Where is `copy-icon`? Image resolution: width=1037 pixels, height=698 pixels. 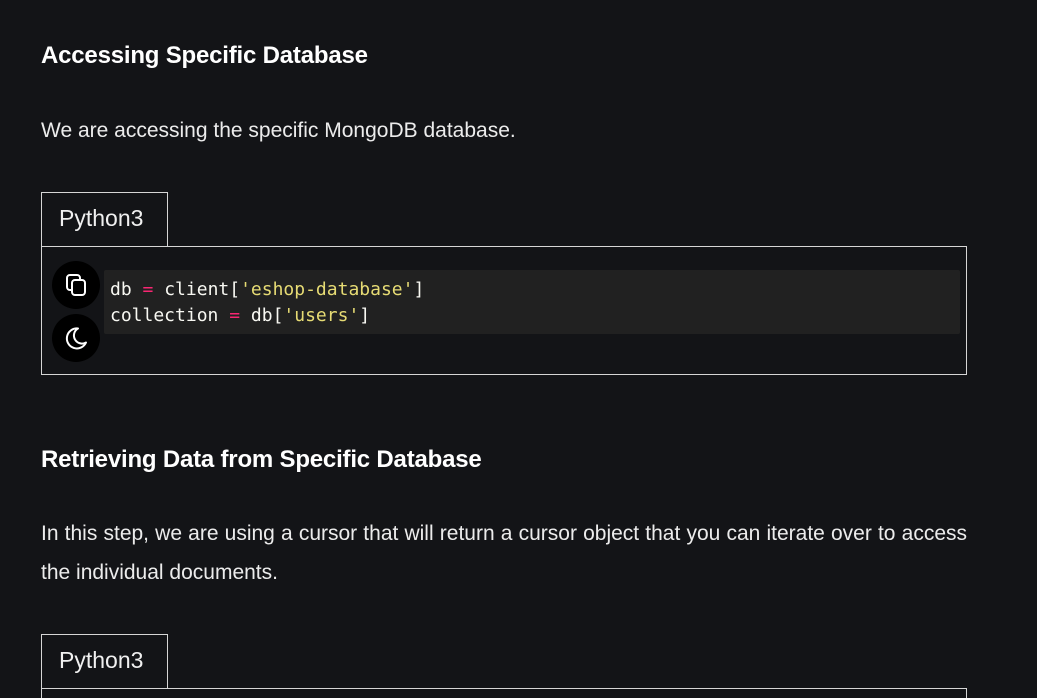 copy-icon is located at coordinates (76, 285).